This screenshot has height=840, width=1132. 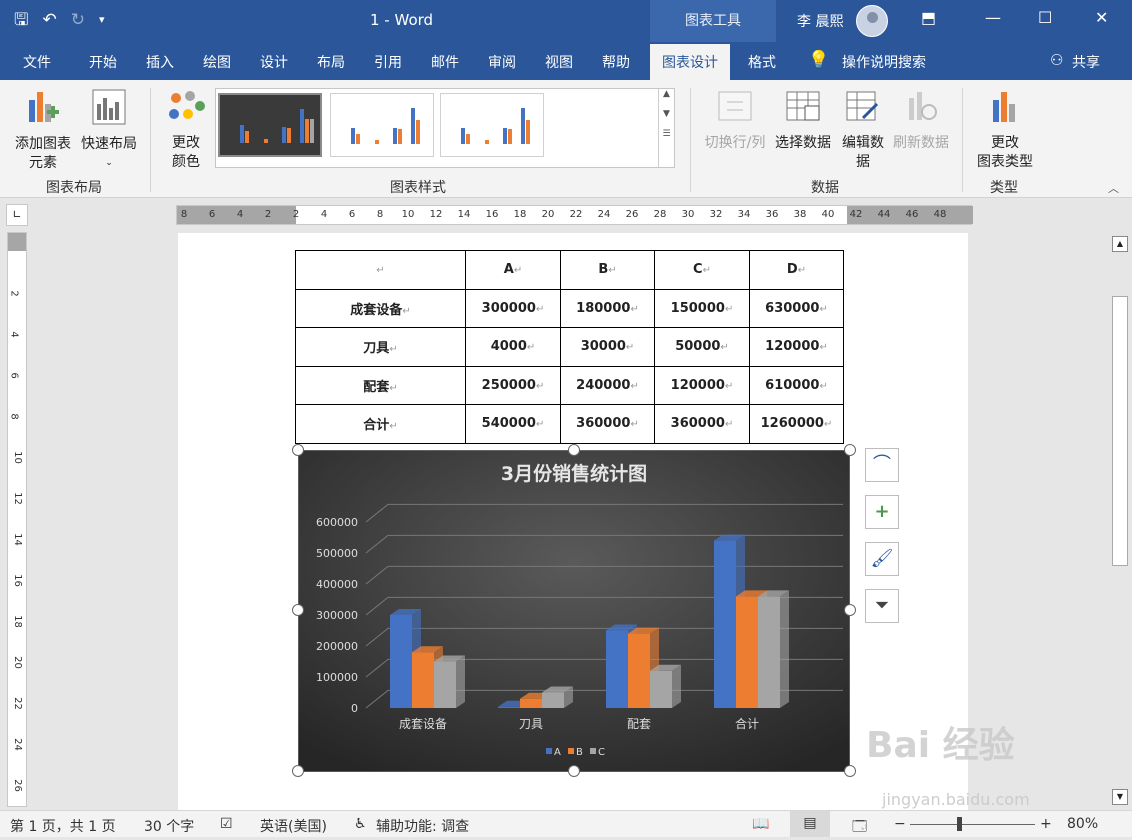 What do you see at coordinates (559, 62) in the screenshot?
I see `tab-view: 视图` at bounding box center [559, 62].